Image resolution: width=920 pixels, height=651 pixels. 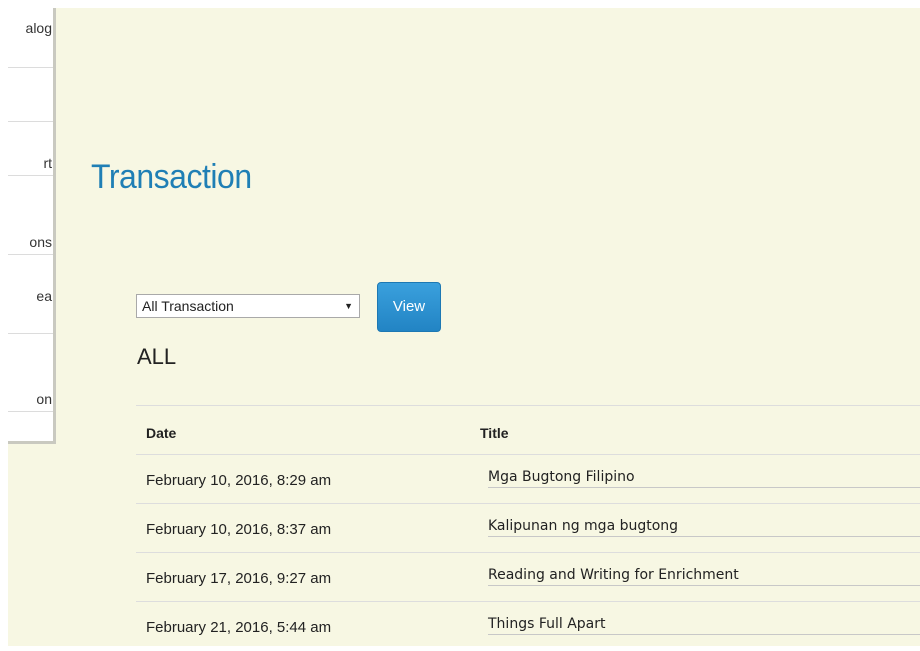 I want to click on row-date: February 21, 2016, 5:44 am, so click(x=239, y=627).